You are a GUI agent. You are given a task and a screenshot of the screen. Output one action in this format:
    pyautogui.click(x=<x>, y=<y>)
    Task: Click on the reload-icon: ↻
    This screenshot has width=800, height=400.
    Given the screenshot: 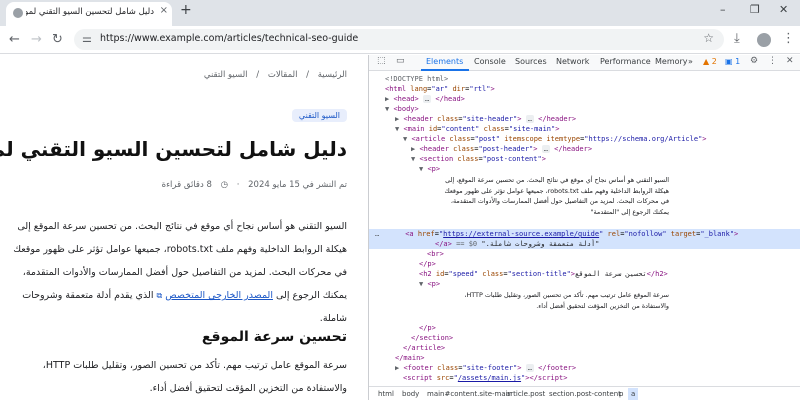 What is the action you would take?
    pyautogui.click(x=57, y=39)
    